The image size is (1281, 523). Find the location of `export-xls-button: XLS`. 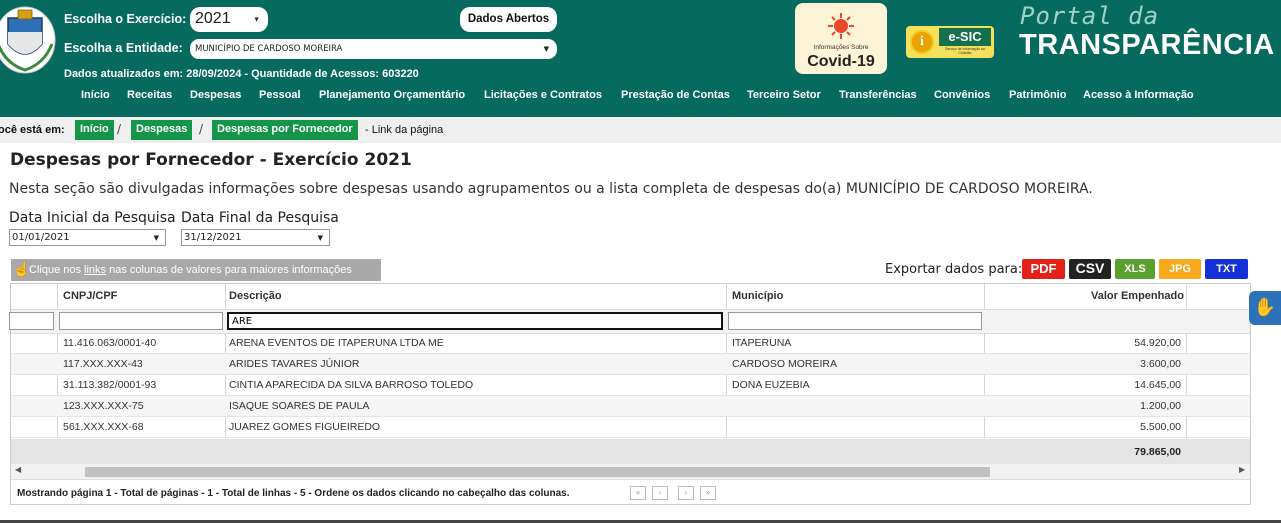

export-xls-button: XLS is located at coordinates (1135, 269).